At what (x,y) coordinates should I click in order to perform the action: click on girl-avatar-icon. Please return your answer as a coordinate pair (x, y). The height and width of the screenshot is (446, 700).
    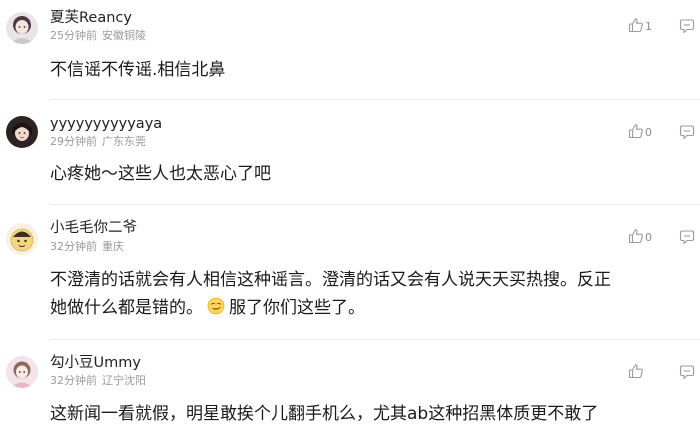
    Looking at the image, I should click on (22, 28).